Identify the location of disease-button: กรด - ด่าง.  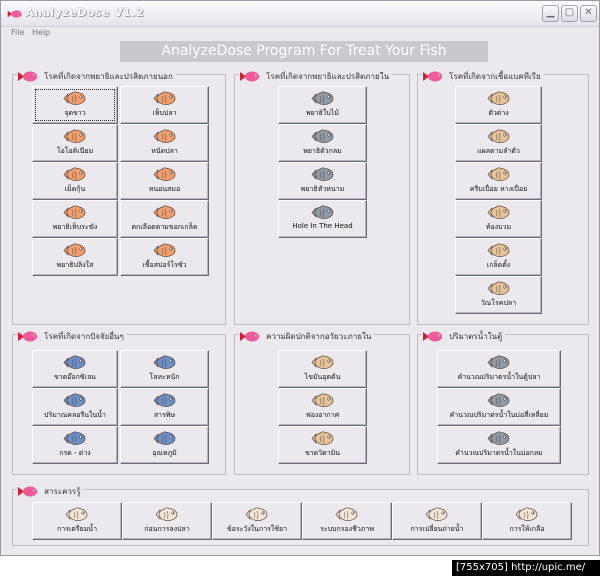
(75, 445).